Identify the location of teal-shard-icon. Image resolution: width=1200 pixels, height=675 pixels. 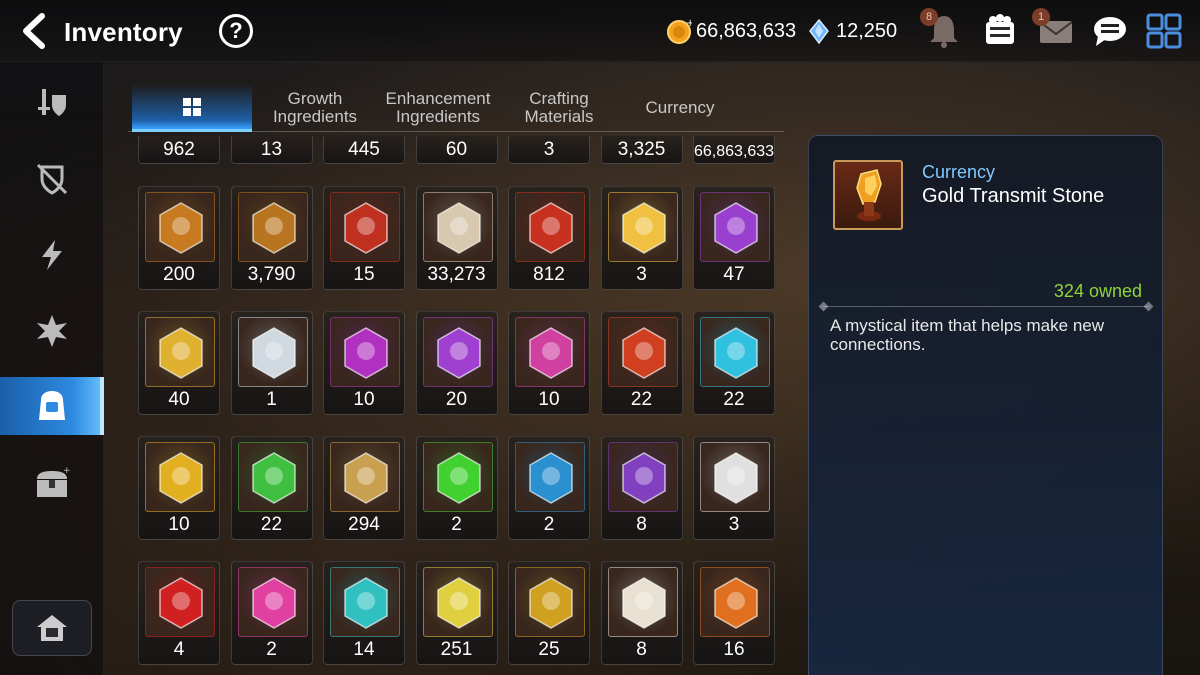
(366, 603).